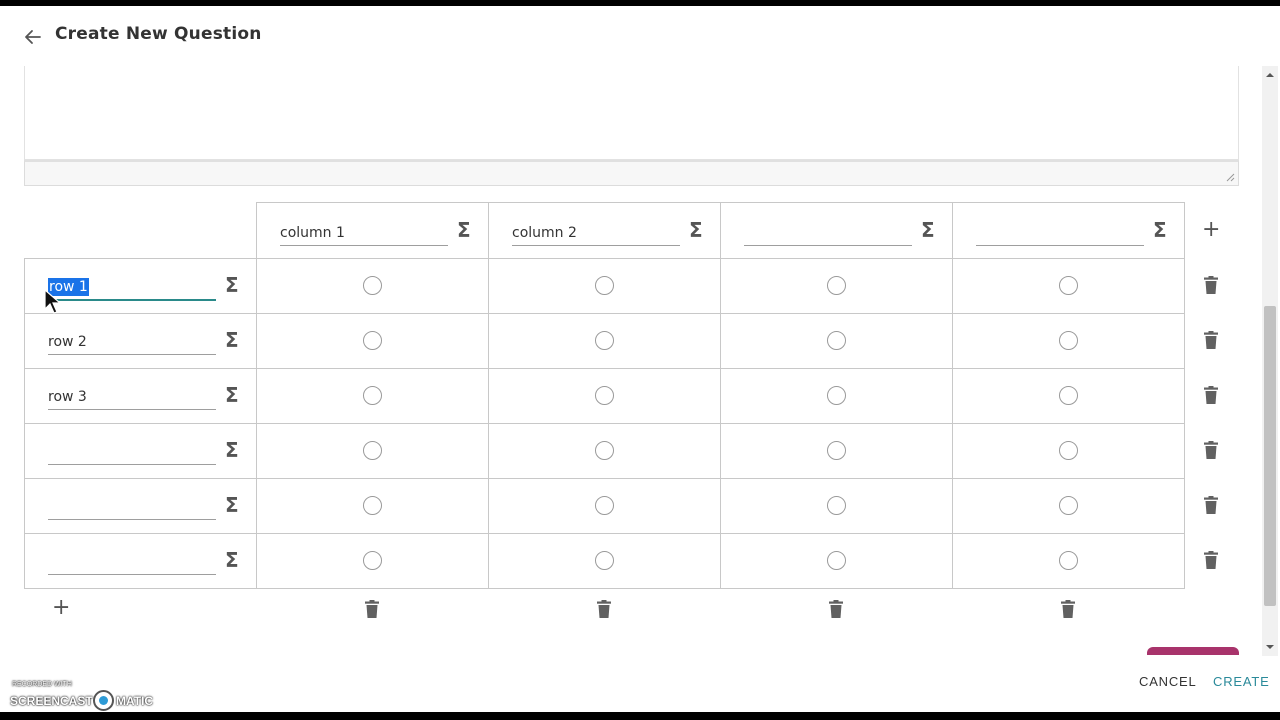 This screenshot has width=1280, height=720. Describe the element at coordinates (1270, 75) in the screenshot. I see `scroll-up-icon` at that location.